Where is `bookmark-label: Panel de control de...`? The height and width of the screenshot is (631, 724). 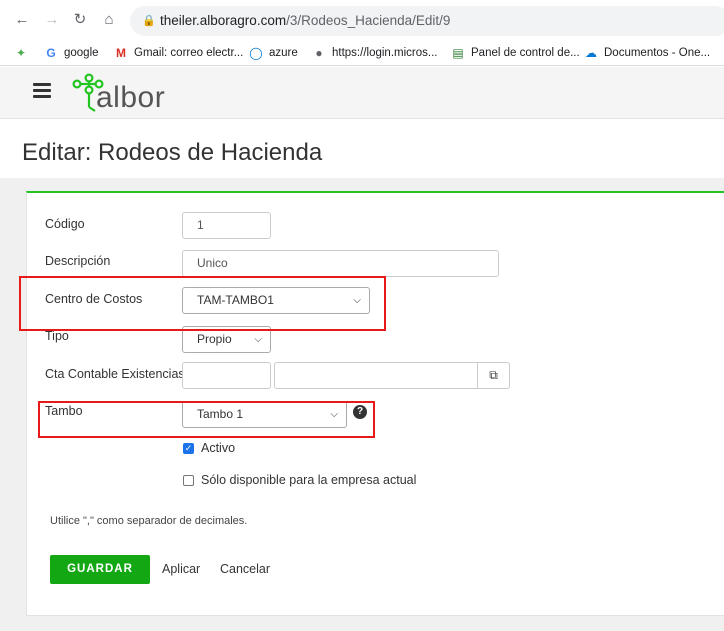
bookmark-label: Panel de control de... is located at coordinates (525, 53).